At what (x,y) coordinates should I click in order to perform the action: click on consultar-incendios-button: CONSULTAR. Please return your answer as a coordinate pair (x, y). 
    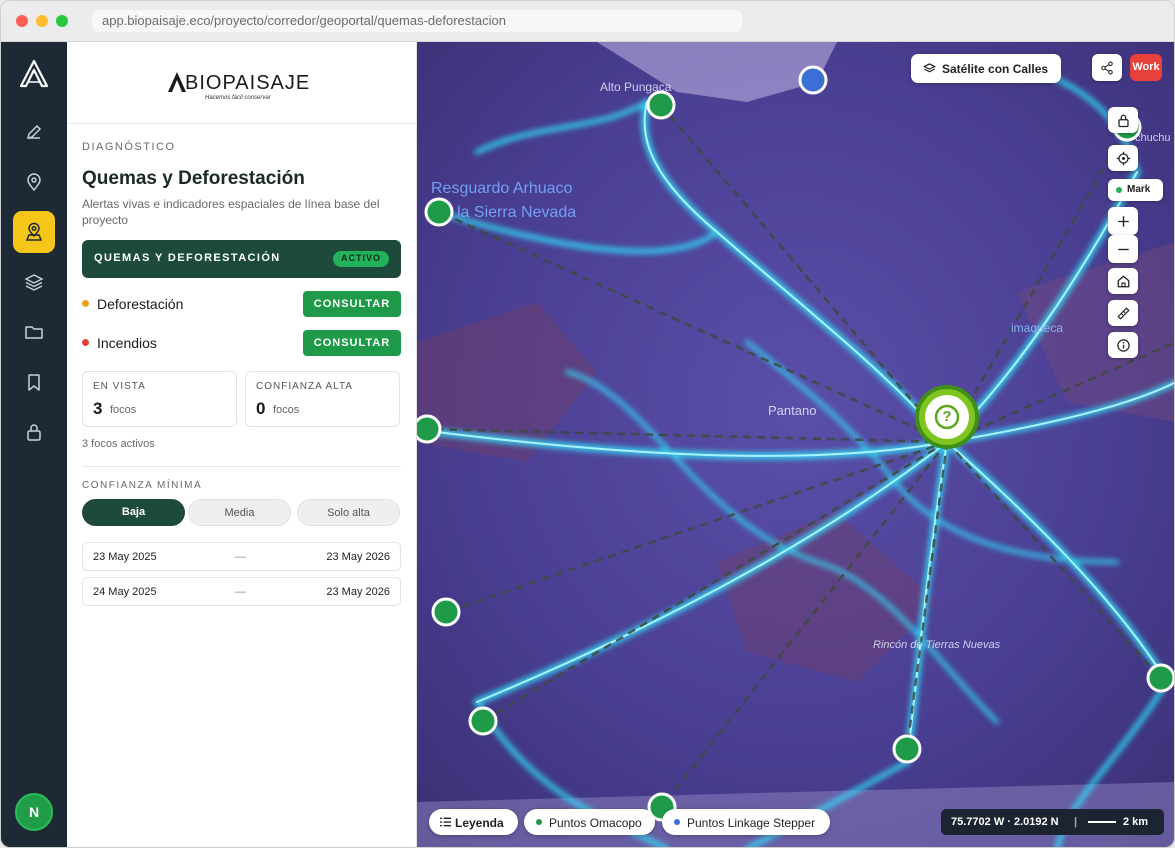
    Looking at the image, I should click on (352, 343).